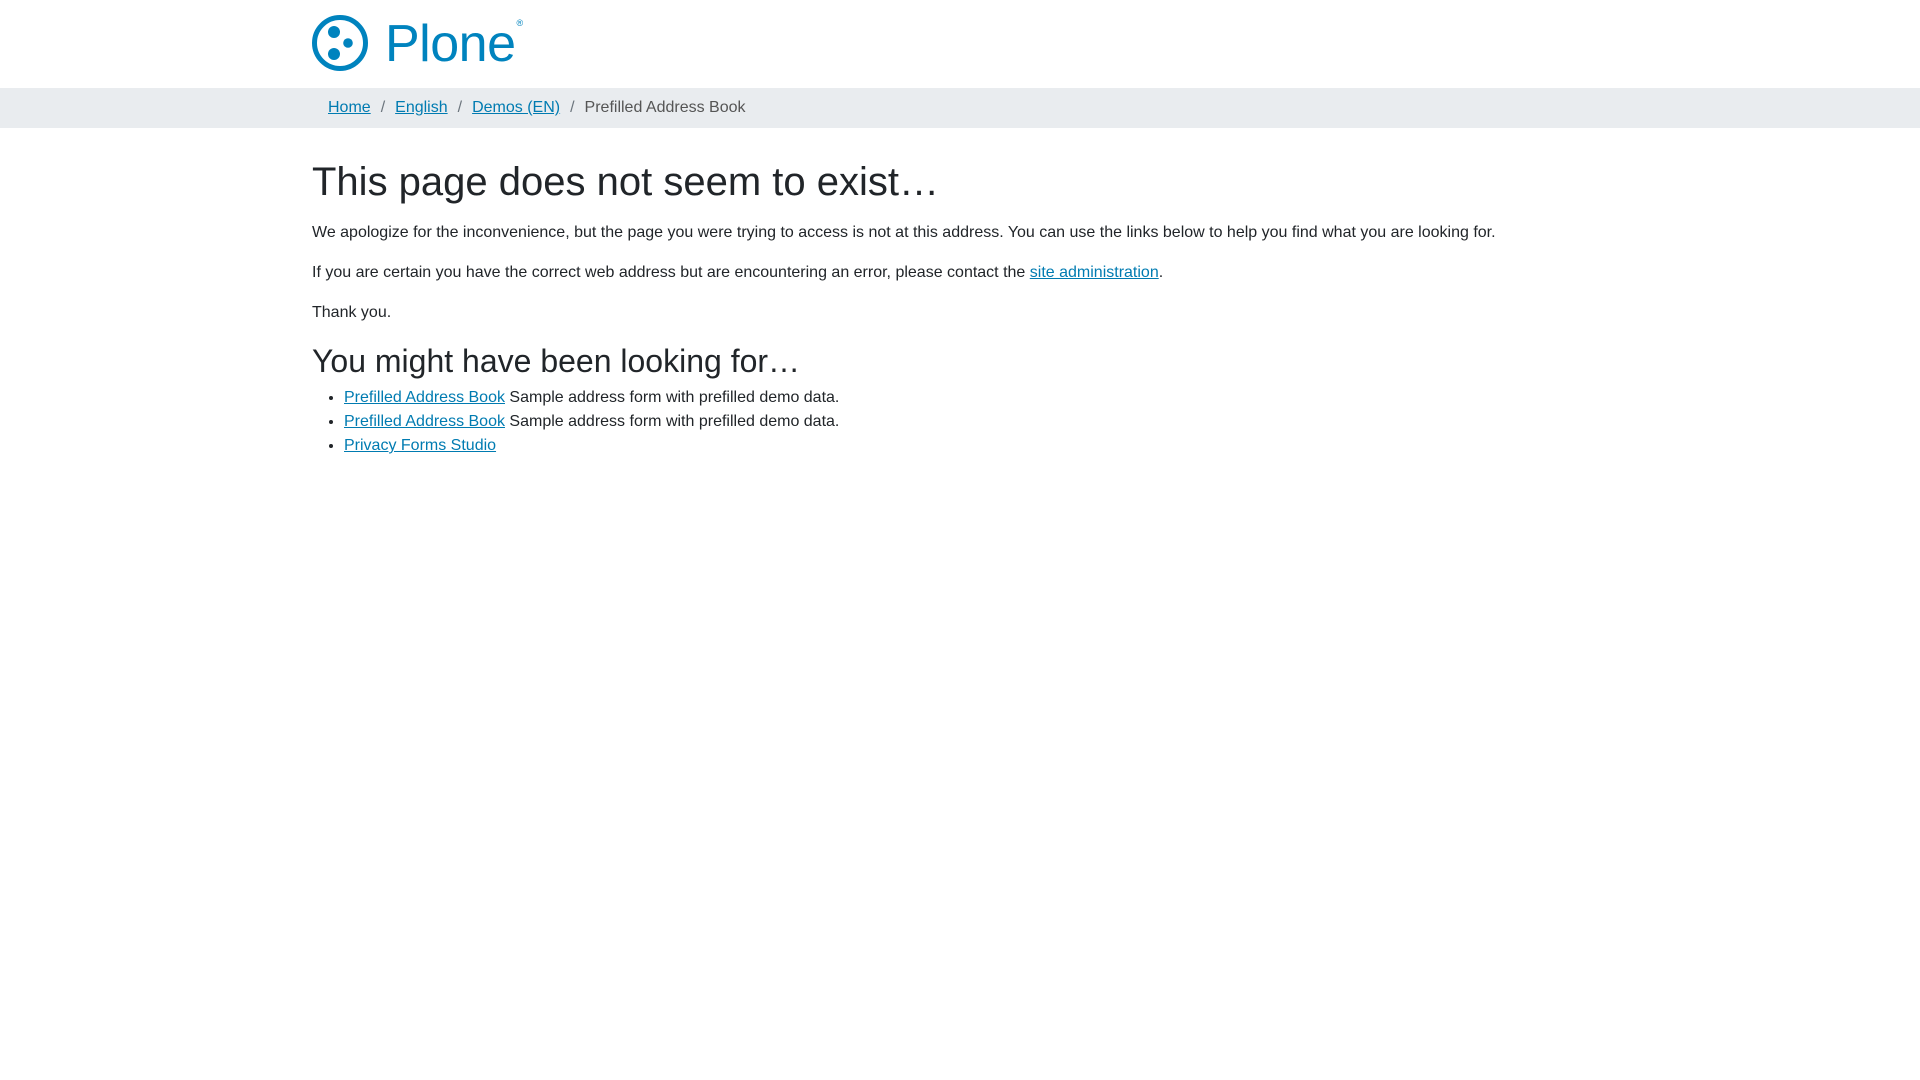 This screenshot has width=1920, height=1080. I want to click on site-administration-link: site administration, so click(1094, 272).